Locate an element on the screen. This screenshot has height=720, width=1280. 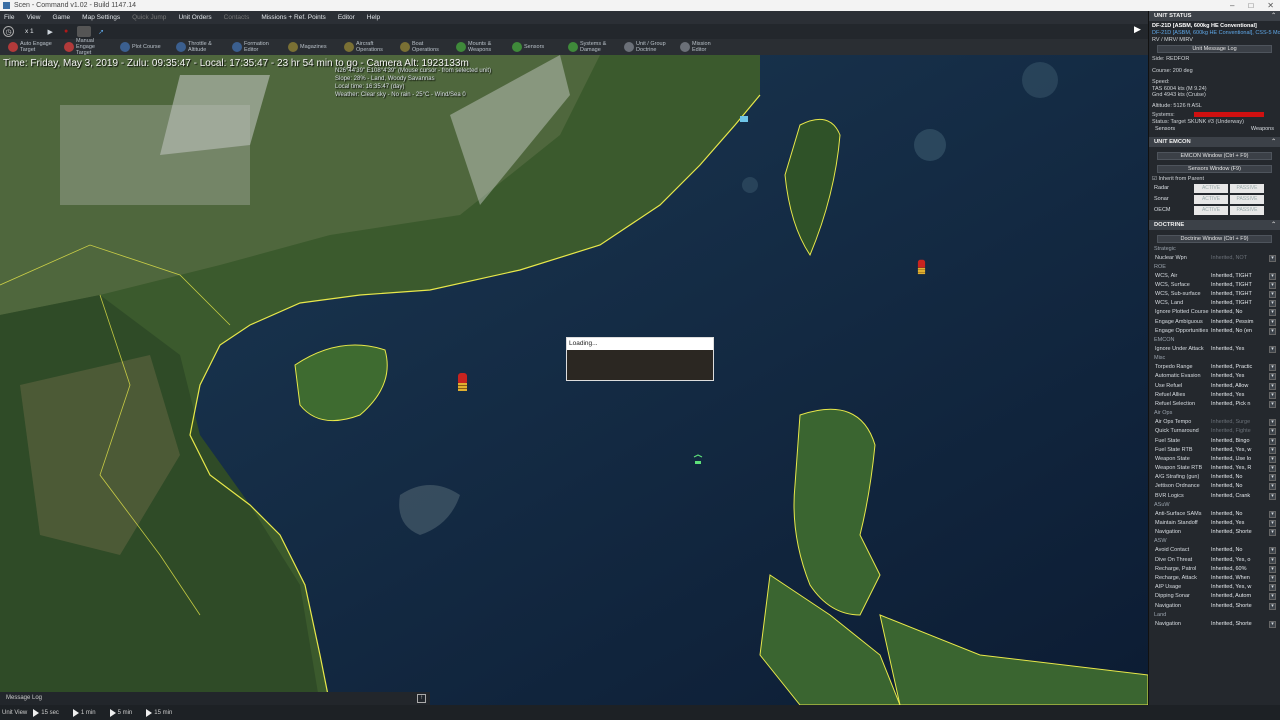
menu-item: Map Settings is located at coordinates (101, 17).